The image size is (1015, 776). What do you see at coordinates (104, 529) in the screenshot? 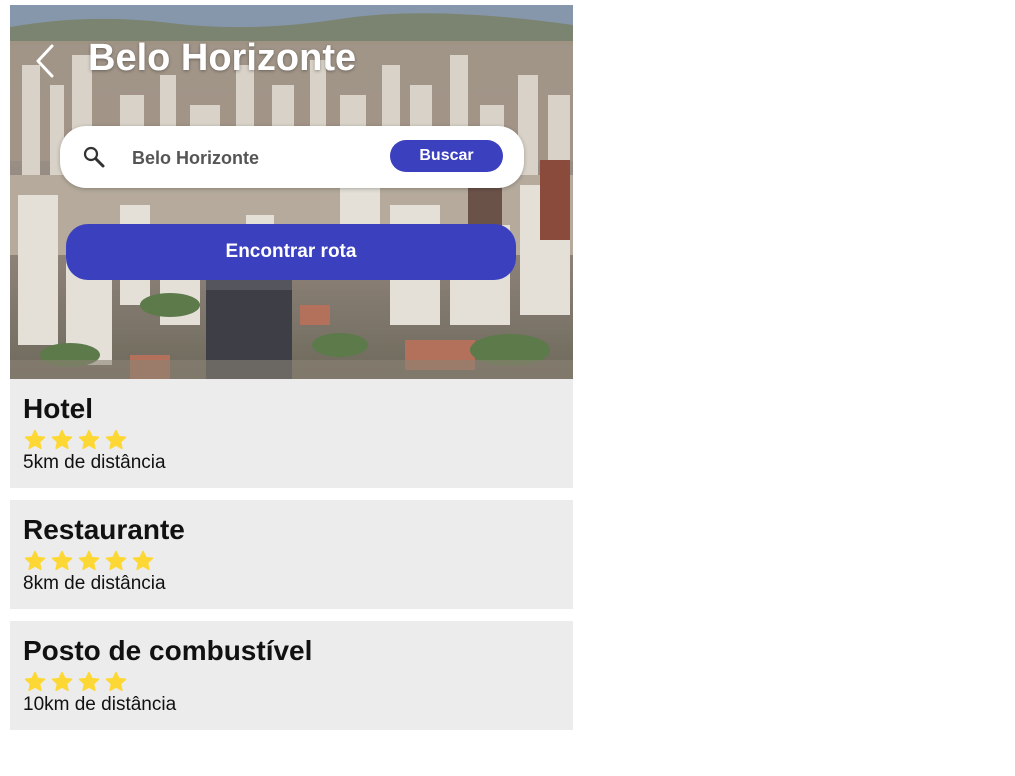
I see `place-name: Restaurante` at bounding box center [104, 529].